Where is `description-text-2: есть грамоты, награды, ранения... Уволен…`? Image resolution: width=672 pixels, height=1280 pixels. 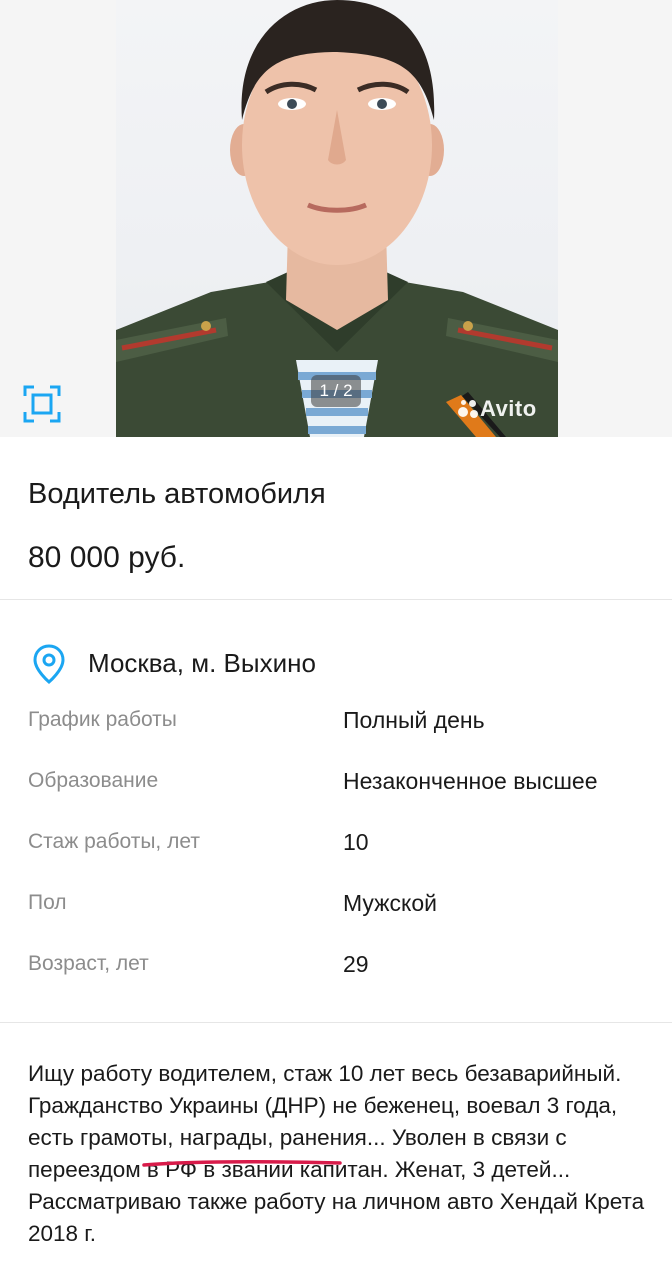
description-text-2: есть грамоты, награды, ранения... Уволен… is located at coordinates (336, 1185).